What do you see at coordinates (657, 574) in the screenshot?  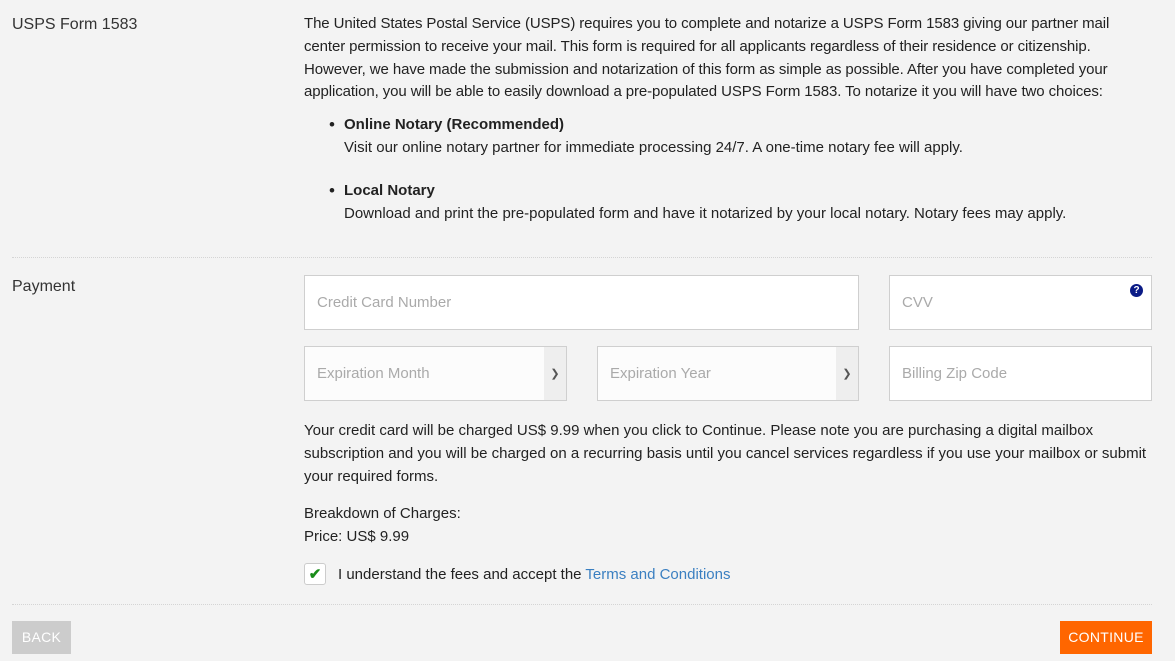 I see `terms-and-conditions-link: Terms and Conditions` at bounding box center [657, 574].